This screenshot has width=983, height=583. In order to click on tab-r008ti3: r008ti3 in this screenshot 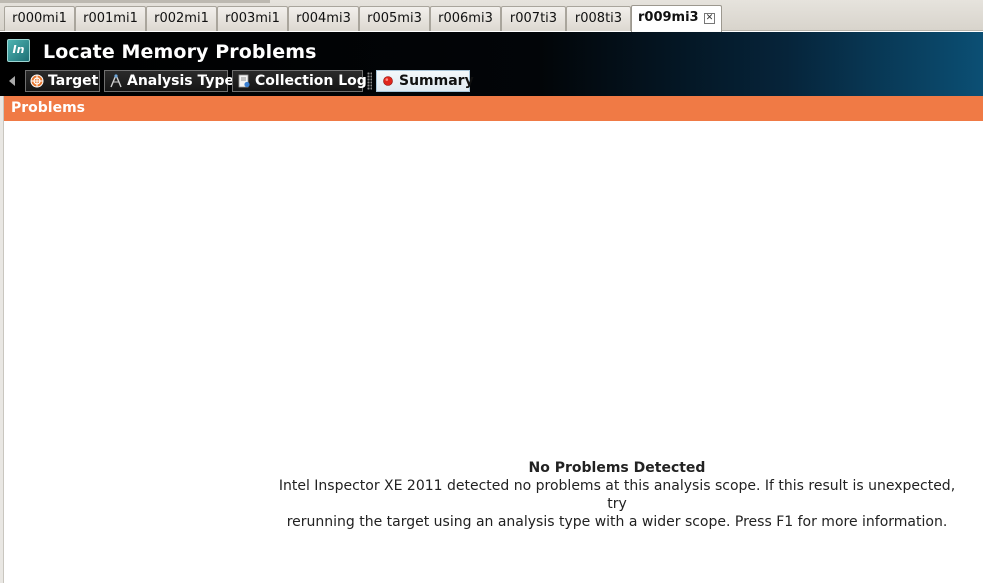, I will do `click(598, 18)`.